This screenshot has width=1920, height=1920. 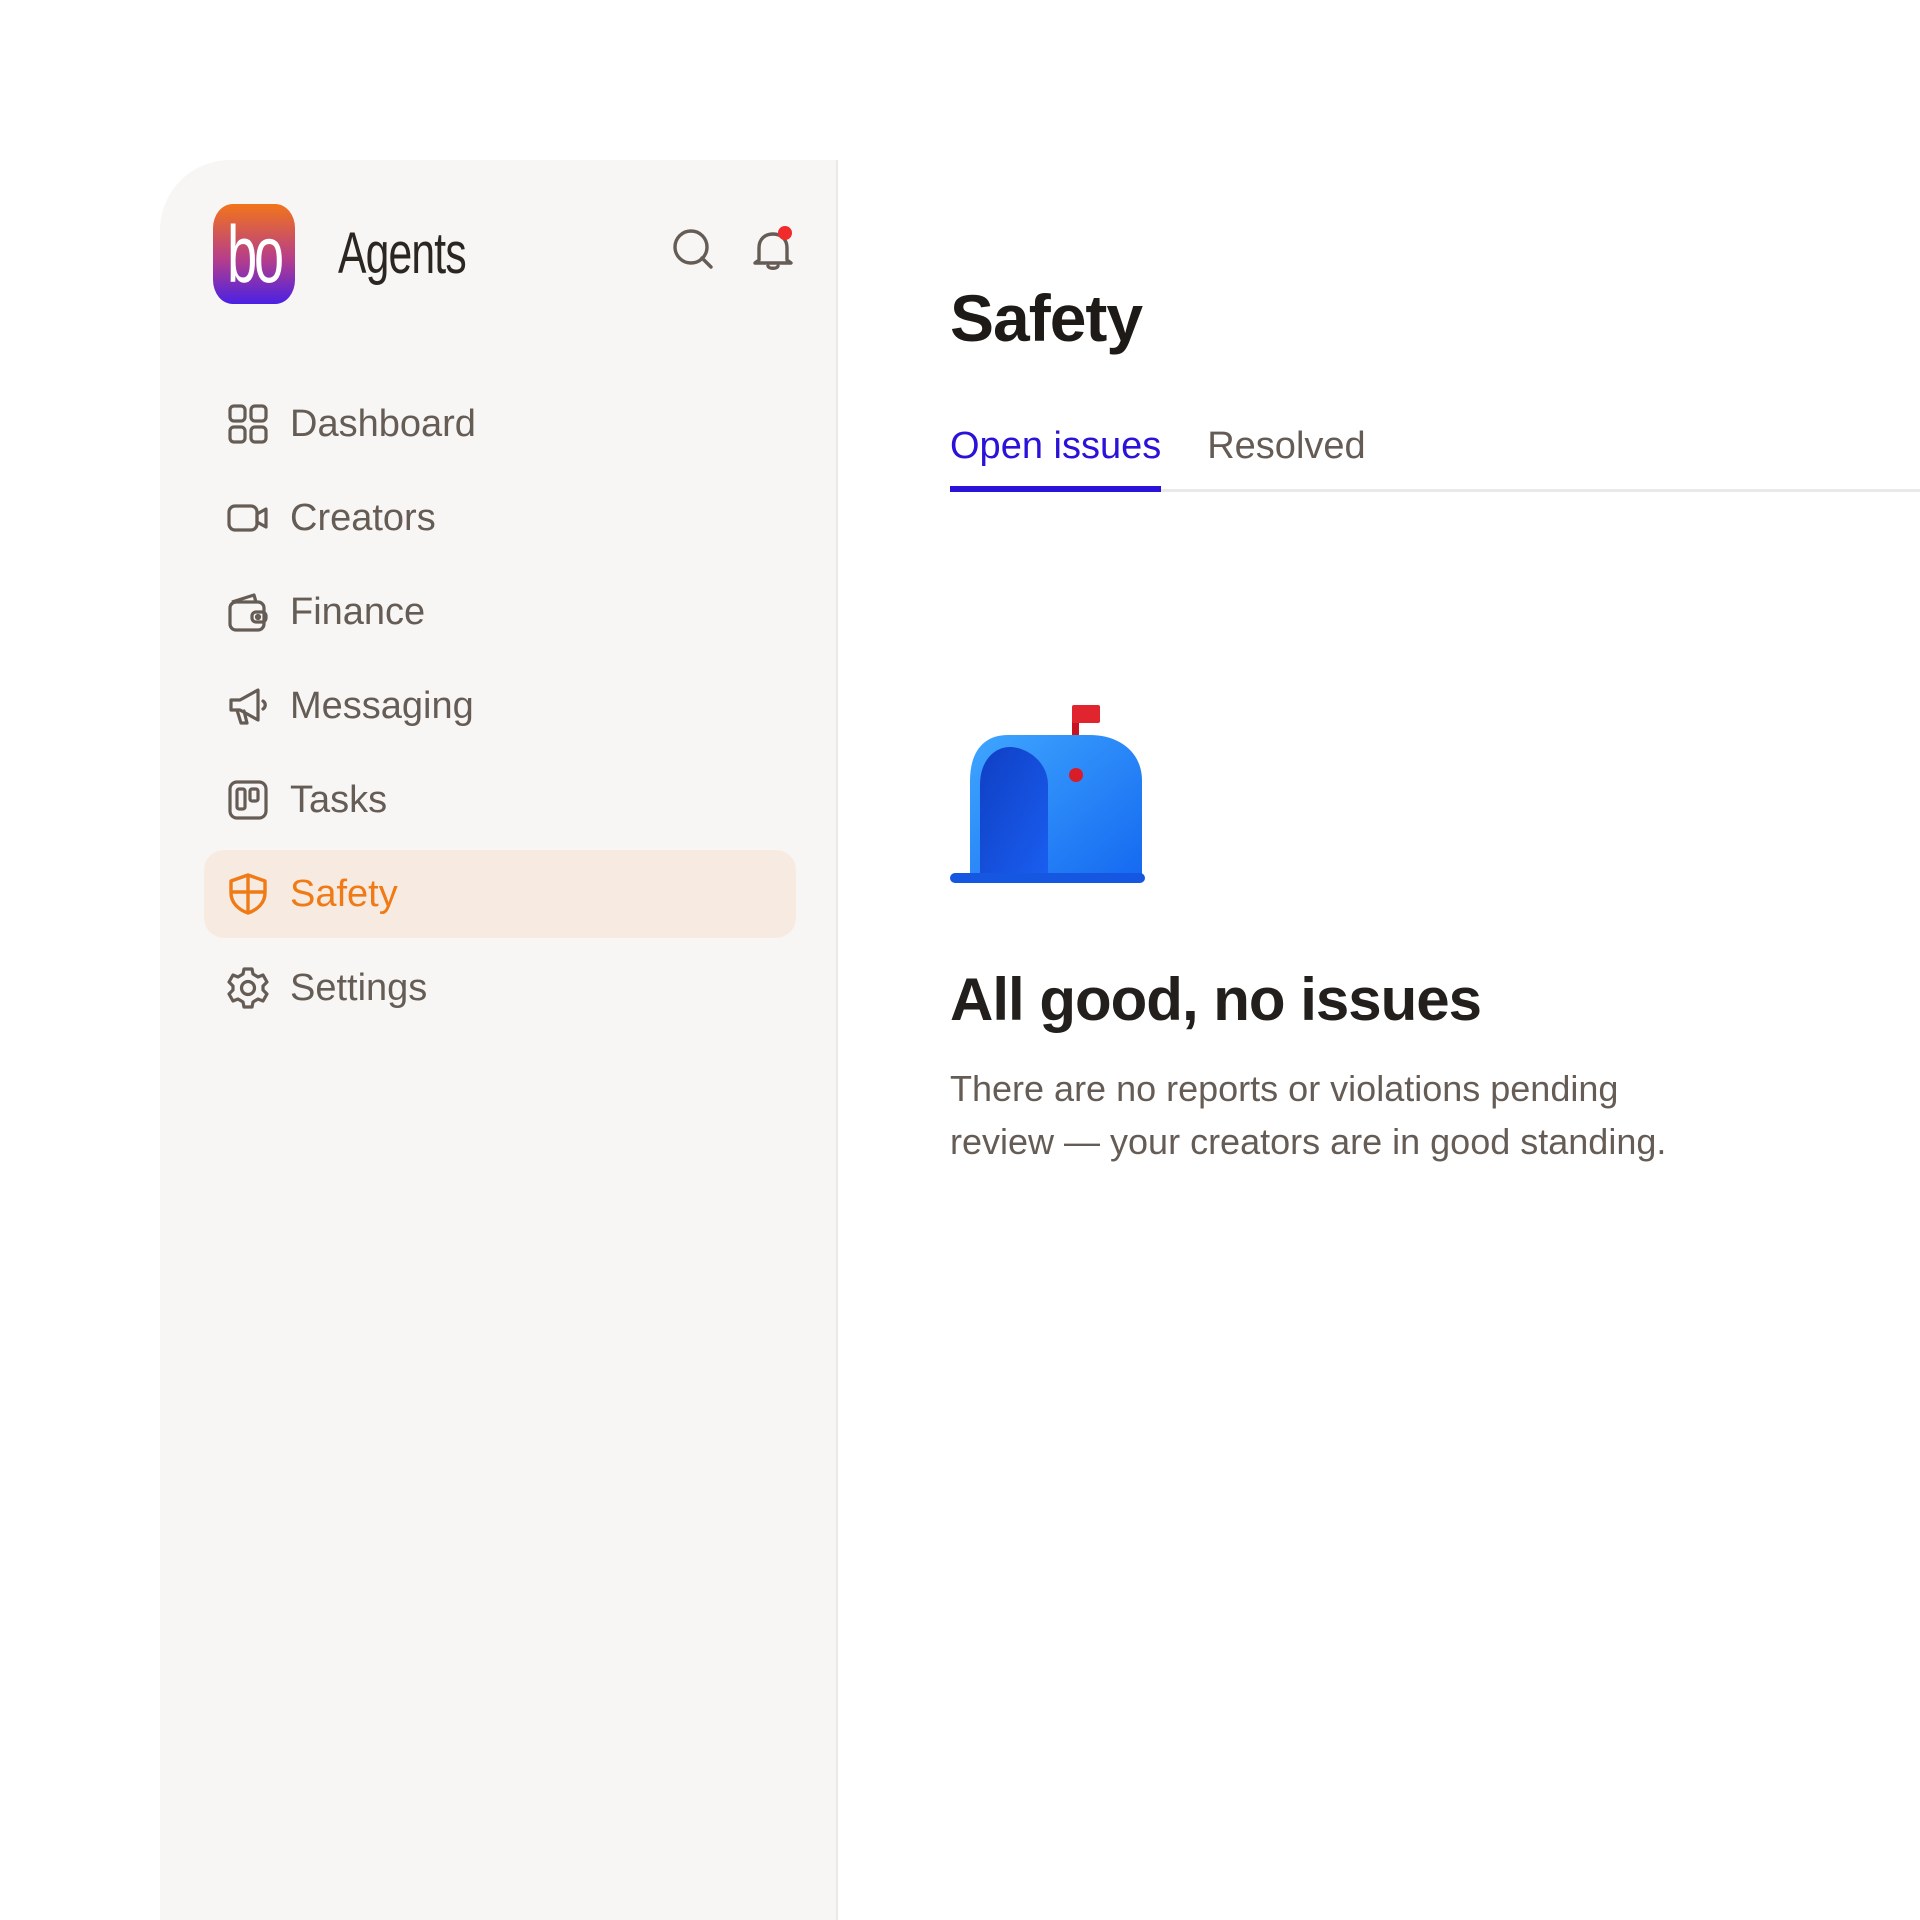 I want to click on sidebar-item-label: Dashboard, so click(x=383, y=423).